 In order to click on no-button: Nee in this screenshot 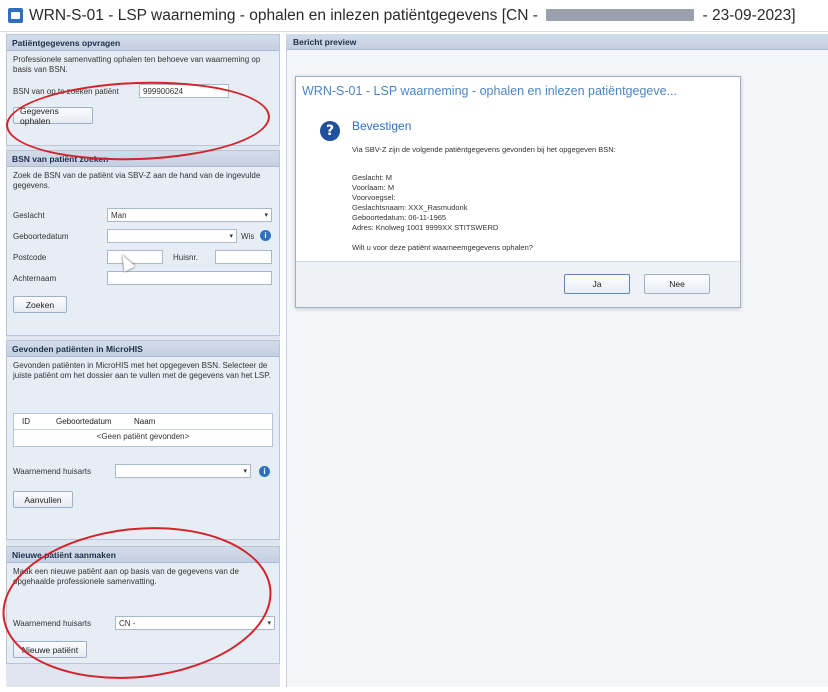, I will do `click(677, 284)`.